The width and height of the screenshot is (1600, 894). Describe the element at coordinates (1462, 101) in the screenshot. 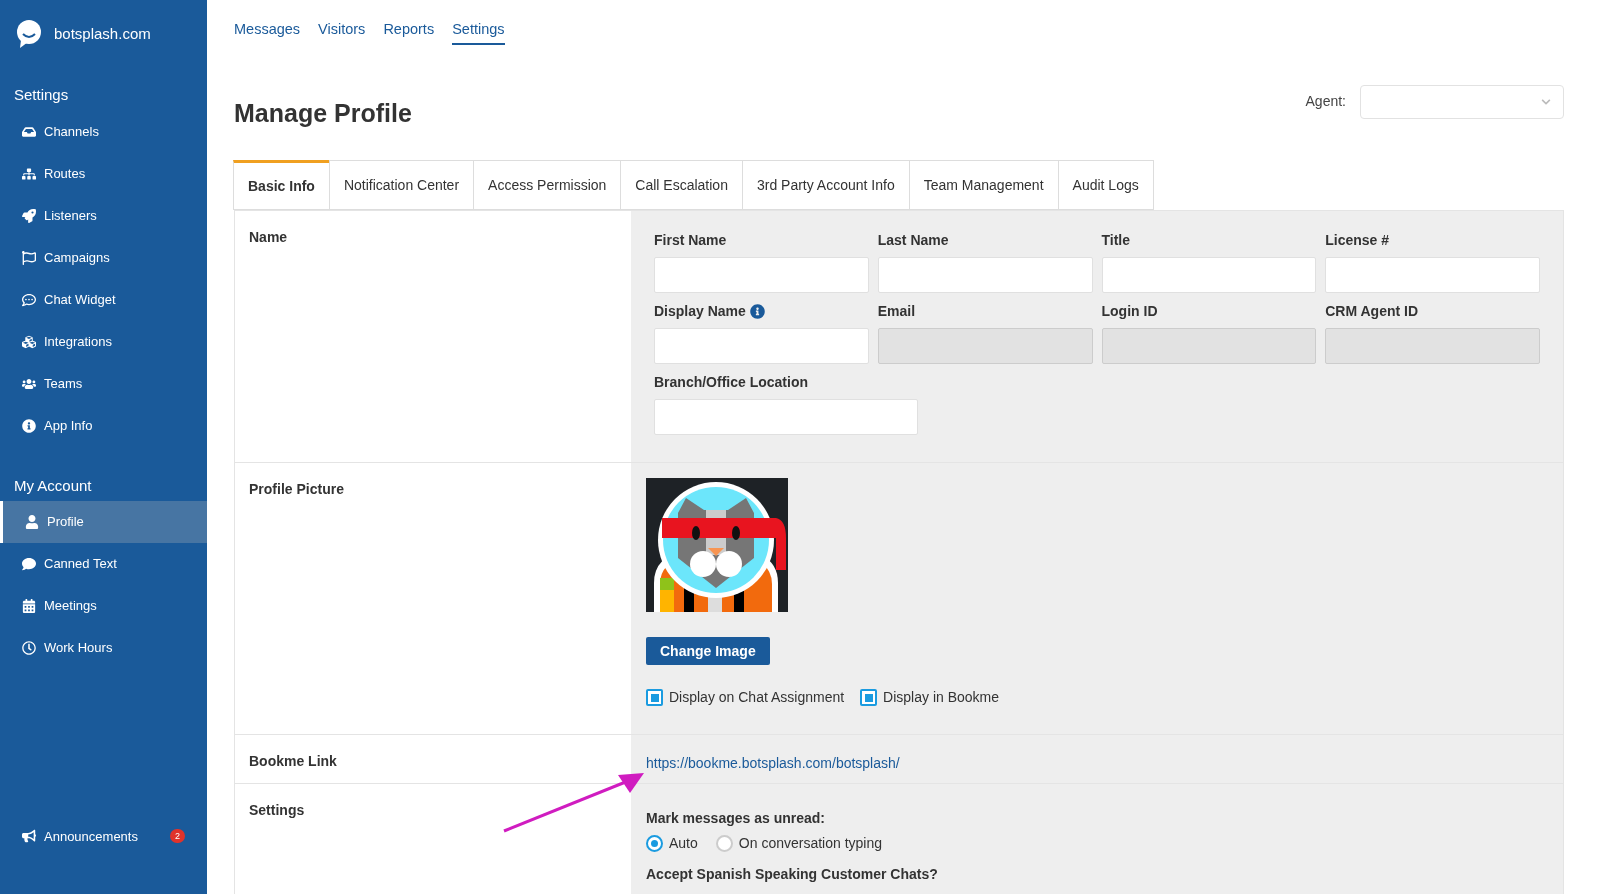

I see `agent-select` at that location.